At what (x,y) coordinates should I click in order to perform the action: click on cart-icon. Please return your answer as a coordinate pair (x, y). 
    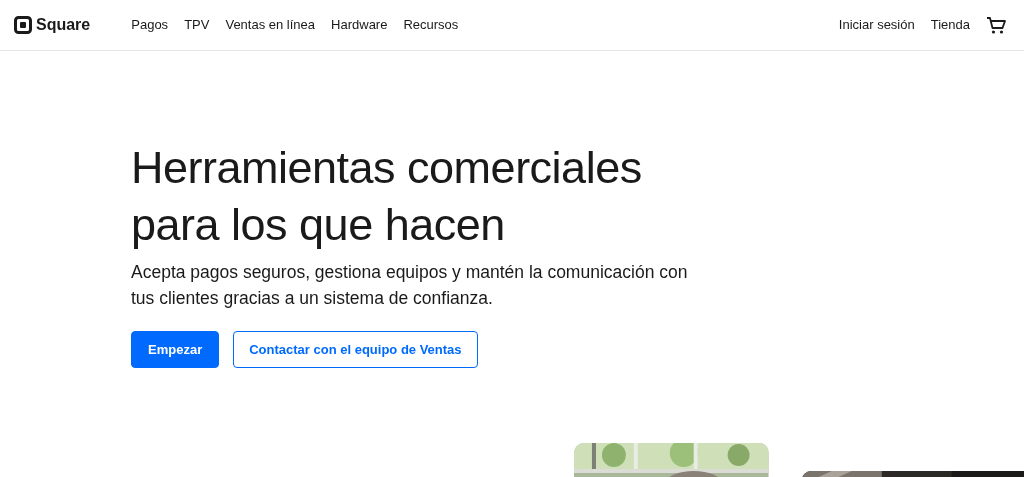
    Looking at the image, I should click on (996, 25).